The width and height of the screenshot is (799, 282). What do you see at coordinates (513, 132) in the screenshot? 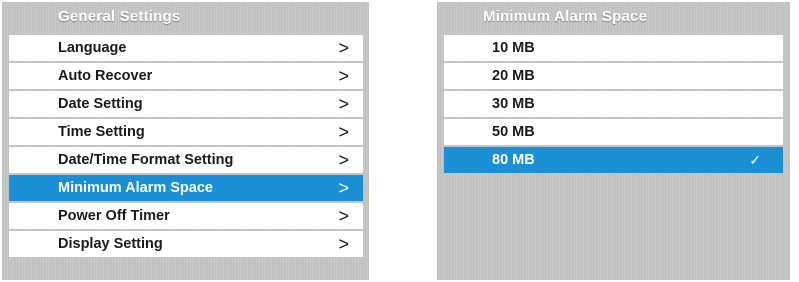
I see `option-label: 50 MB` at bounding box center [513, 132].